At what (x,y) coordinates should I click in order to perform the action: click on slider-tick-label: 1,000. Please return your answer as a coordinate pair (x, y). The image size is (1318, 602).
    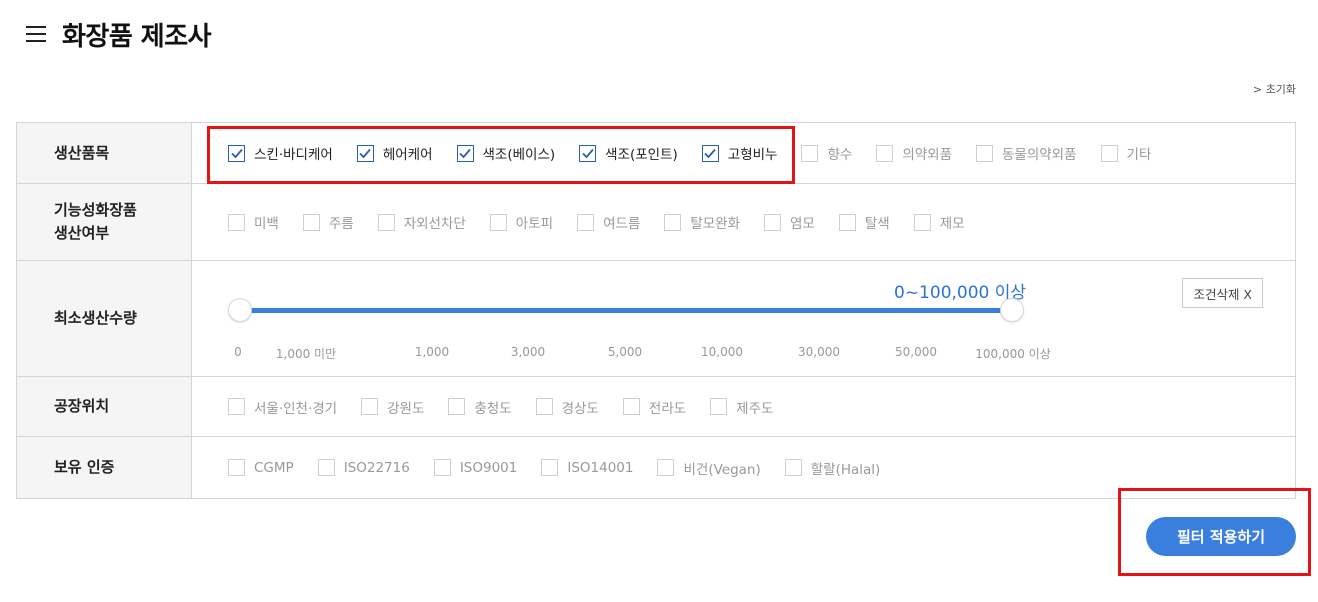
    Looking at the image, I should click on (432, 352).